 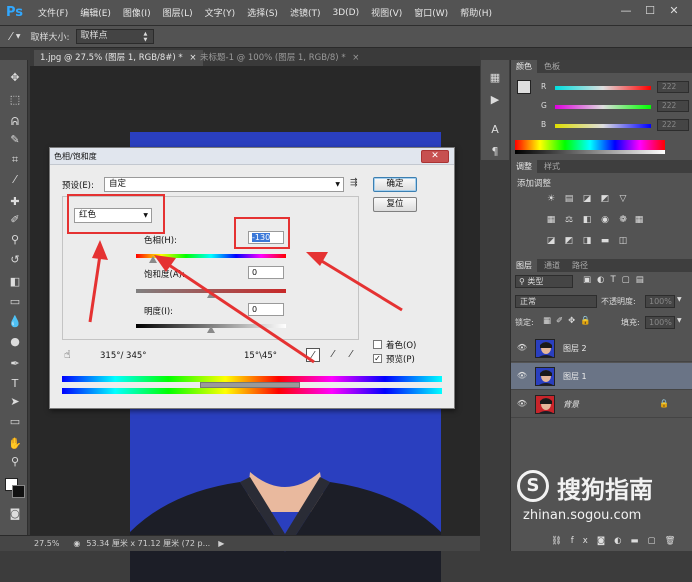 I want to click on sogou-watermark: S 搜狗指南 zhinan.sogou.com, so click(x=603, y=498).